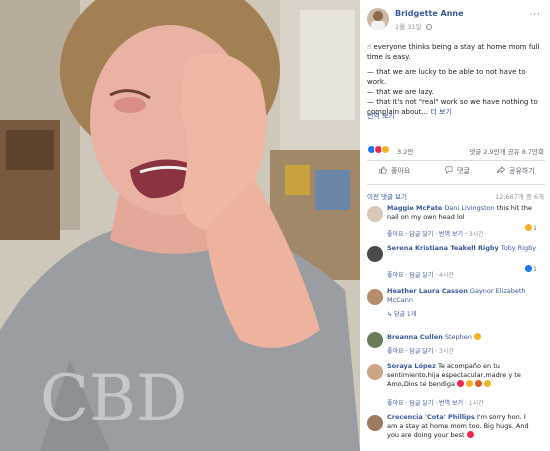  What do you see at coordinates (408, 27) in the screenshot?
I see `post-date-text: 1월 31일` at bounding box center [408, 27].